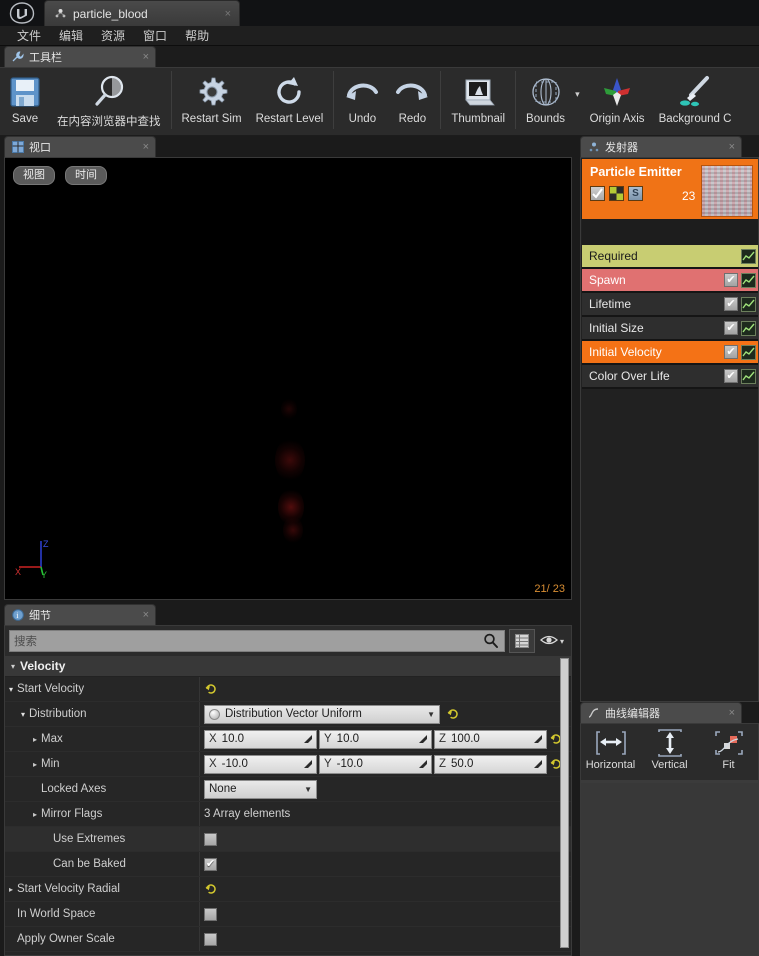 Image resolution: width=759 pixels, height=956 pixels. I want to click on enable-emitter-icon, so click(597, 193).